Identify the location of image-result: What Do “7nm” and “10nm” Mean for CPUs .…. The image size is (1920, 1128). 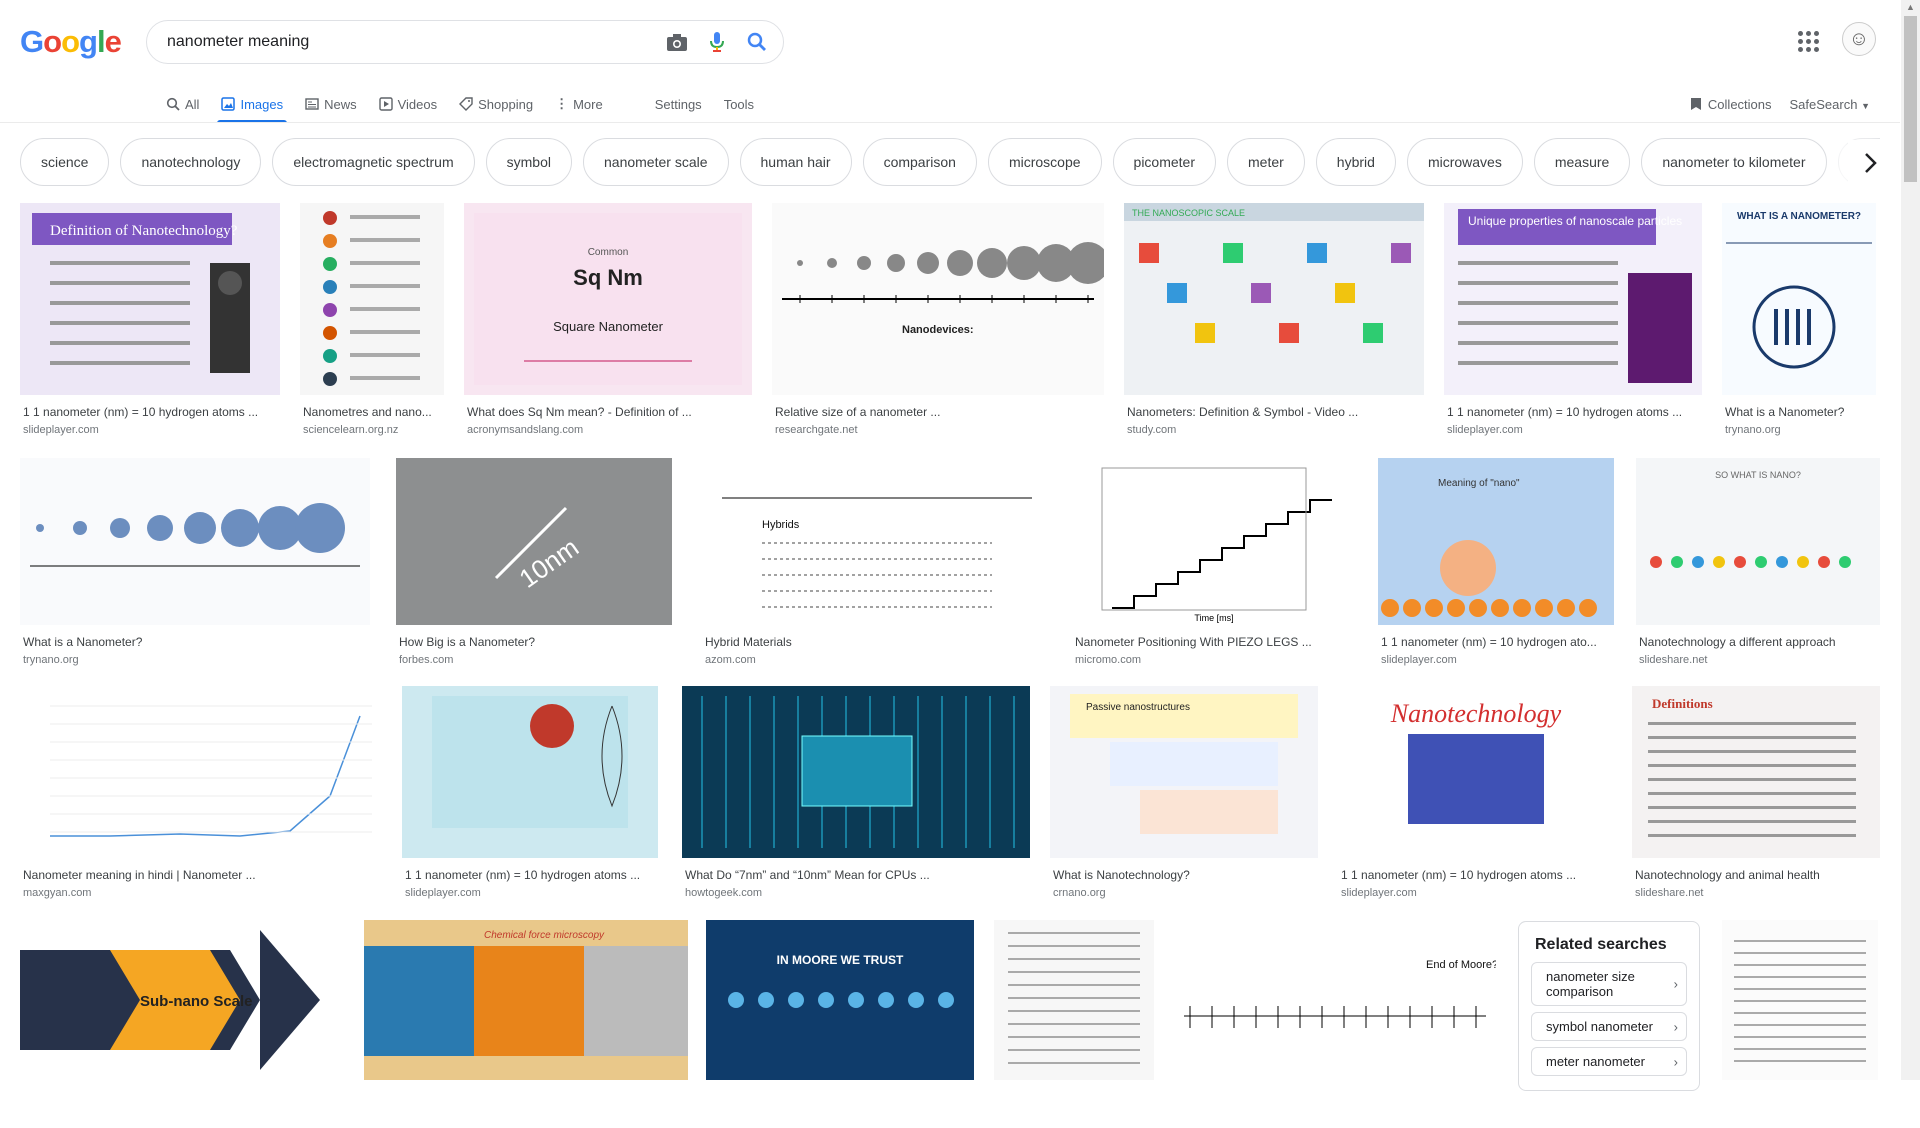
(856, 796).